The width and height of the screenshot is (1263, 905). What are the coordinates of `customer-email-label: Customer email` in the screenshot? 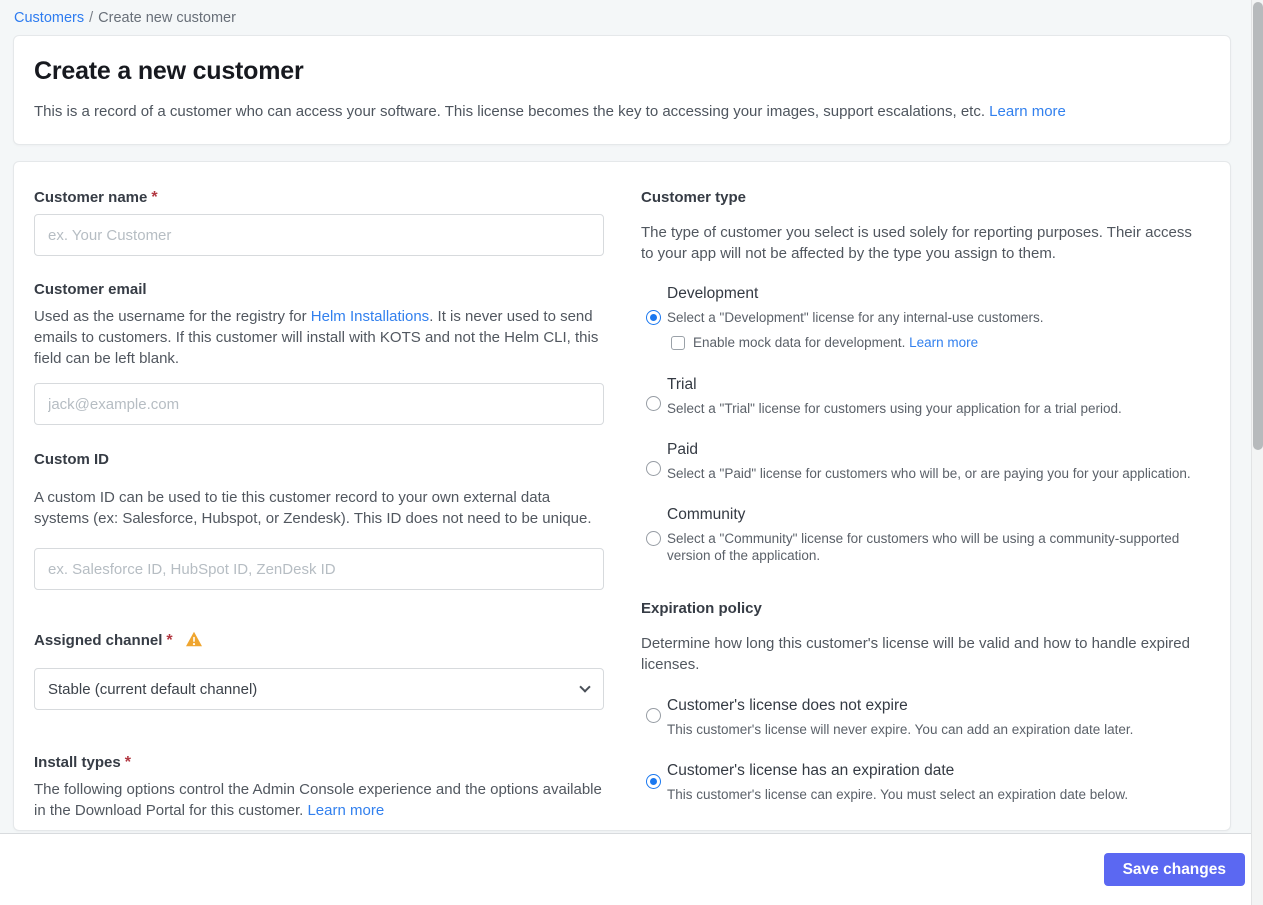 It's located at (90, 289).